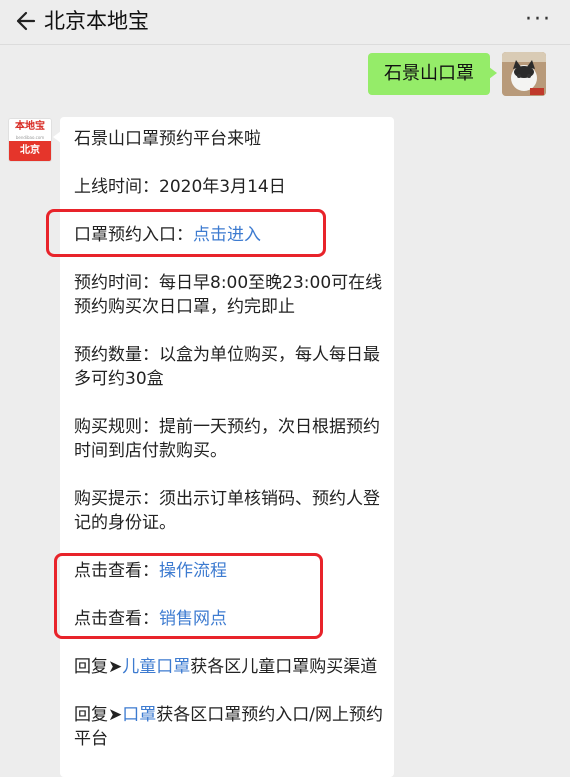  What do you see at coordinates (284, 667) in the screenshot?
I see `reply-1-suffix: 获各区儿童口罩购买渠道` at bounding box center [284, 667].